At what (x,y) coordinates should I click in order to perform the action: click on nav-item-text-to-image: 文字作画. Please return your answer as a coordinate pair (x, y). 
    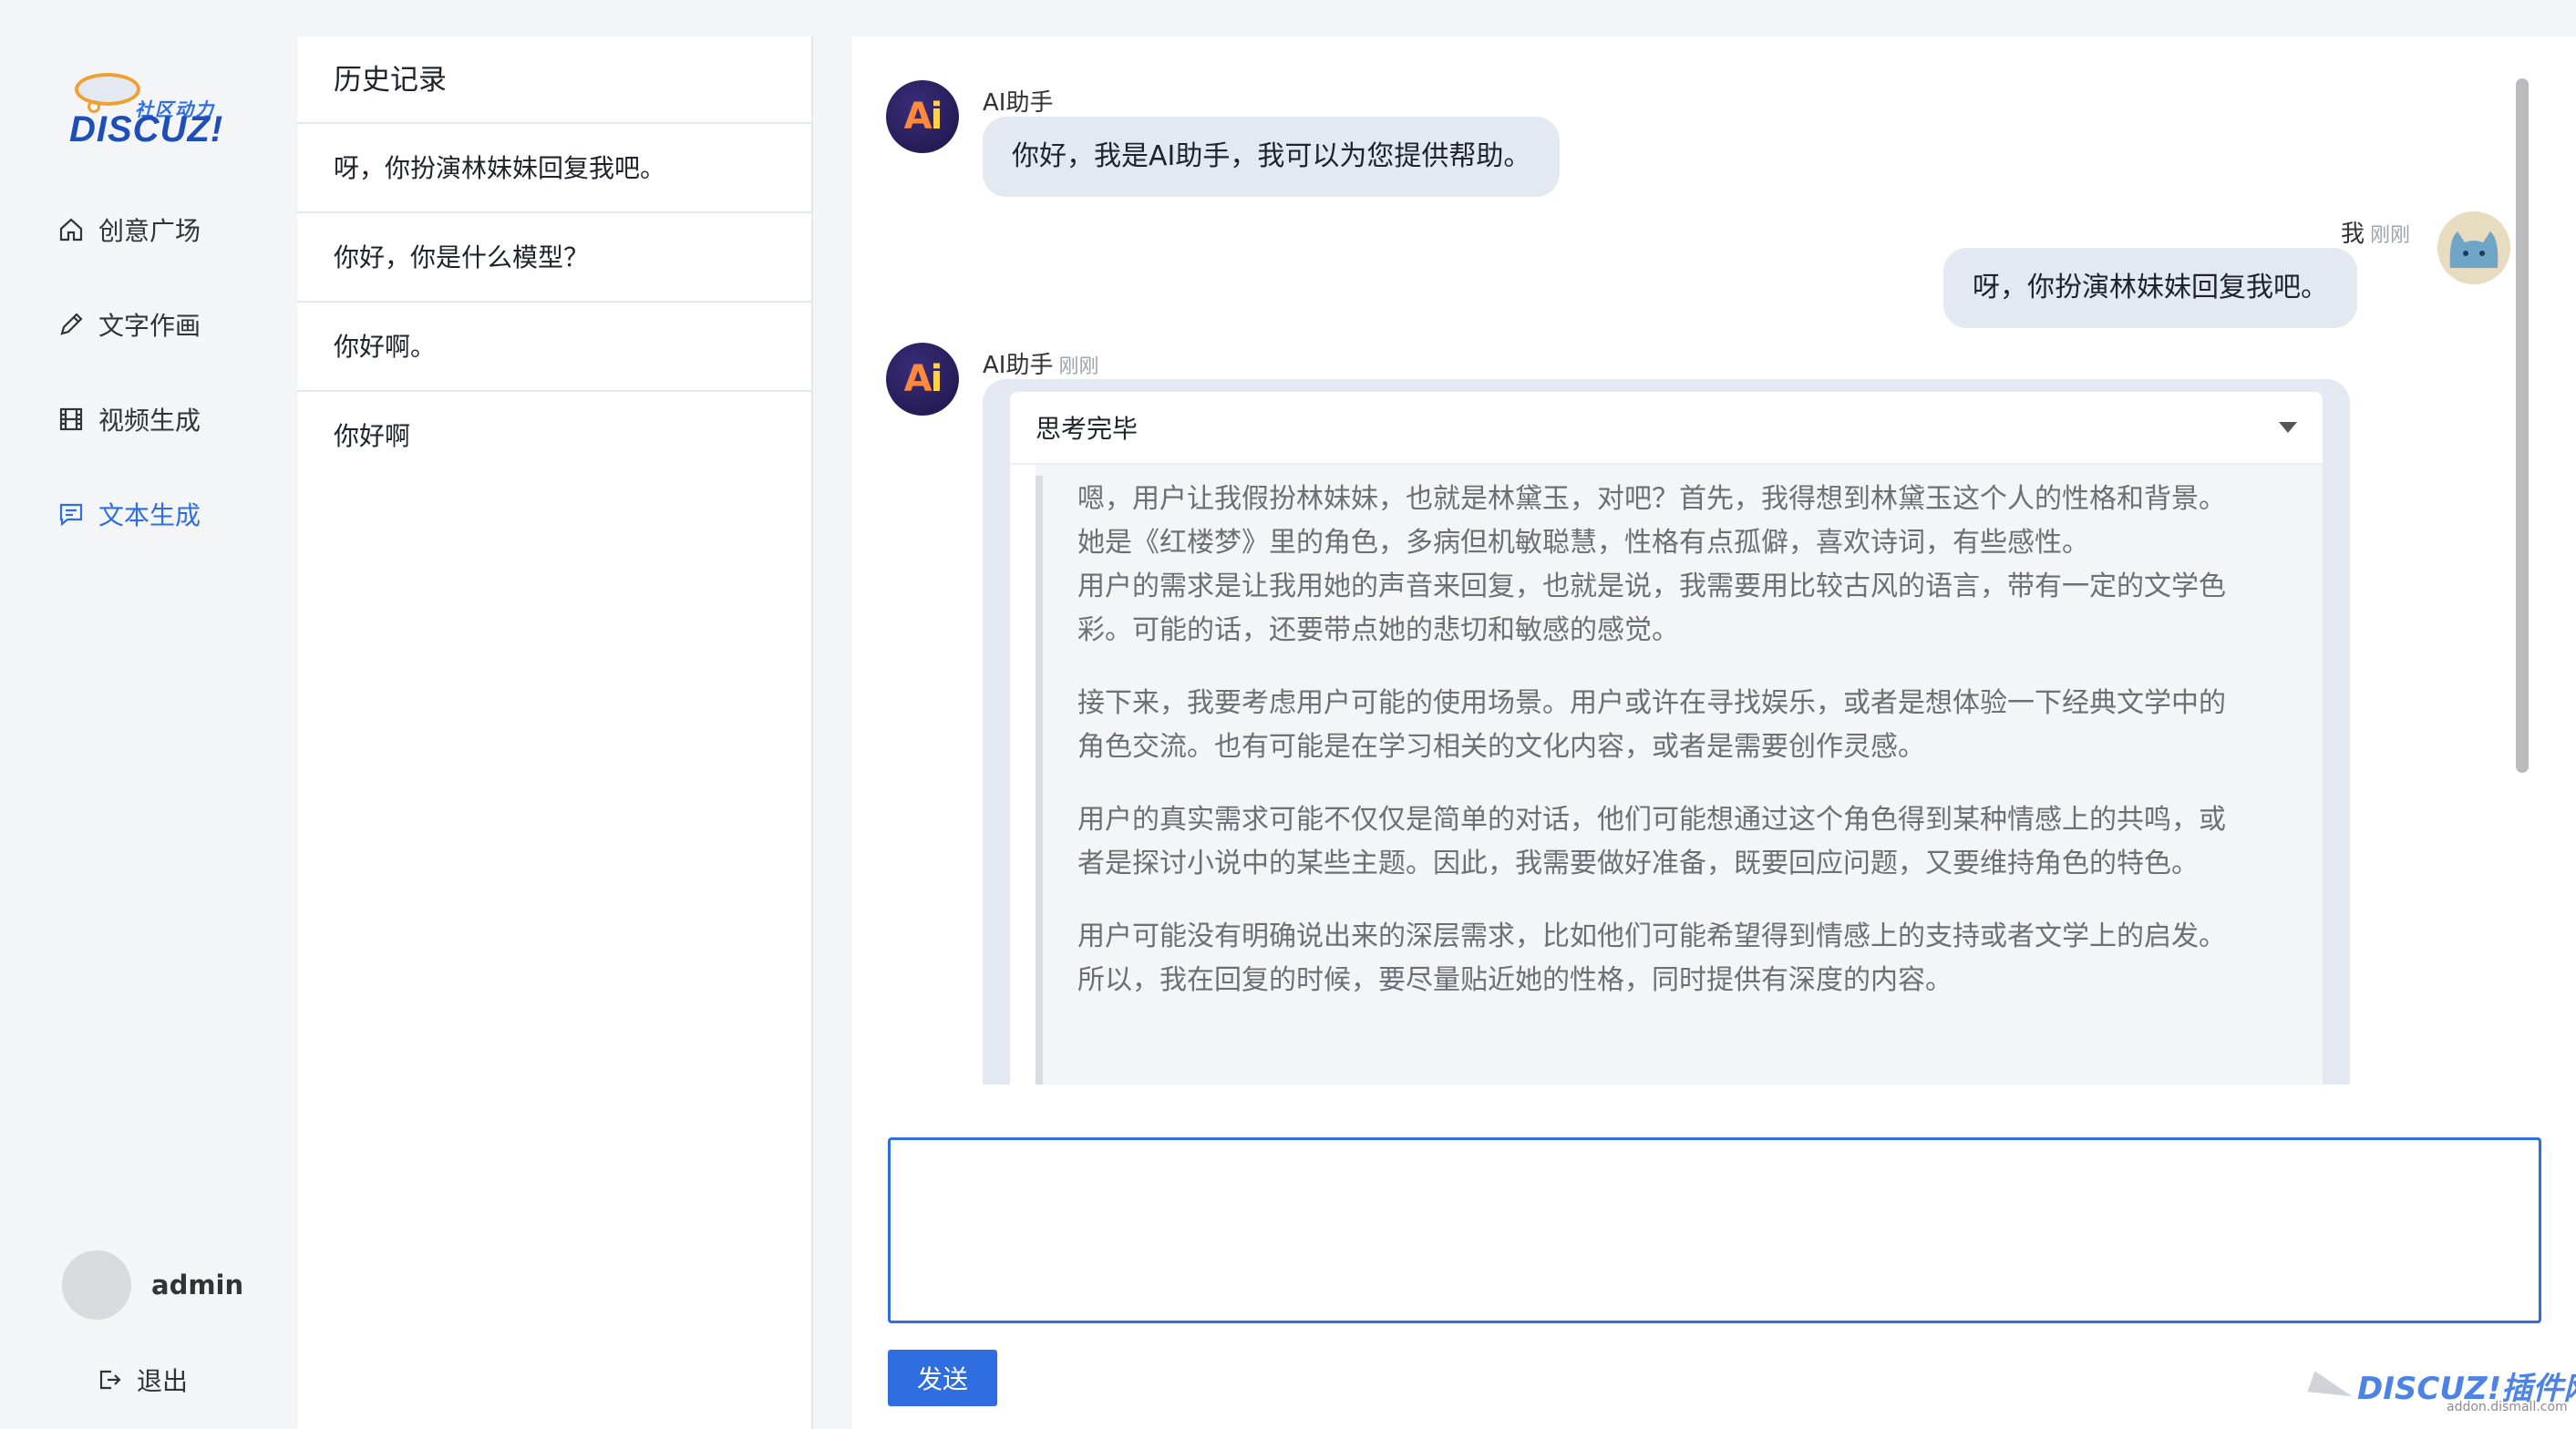
    Looking at the image, I should click on (129, 324).